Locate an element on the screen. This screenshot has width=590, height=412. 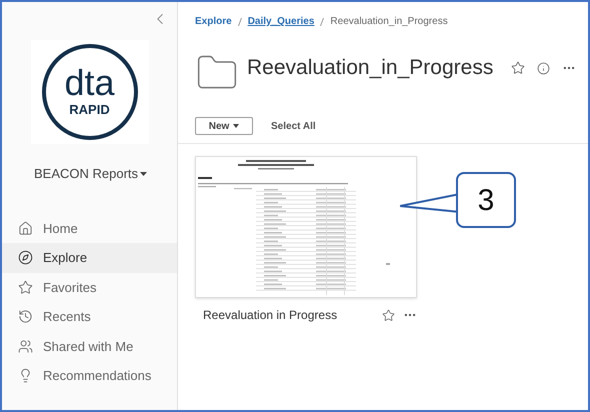
callout: 3 is located at coordinates (486, 200).